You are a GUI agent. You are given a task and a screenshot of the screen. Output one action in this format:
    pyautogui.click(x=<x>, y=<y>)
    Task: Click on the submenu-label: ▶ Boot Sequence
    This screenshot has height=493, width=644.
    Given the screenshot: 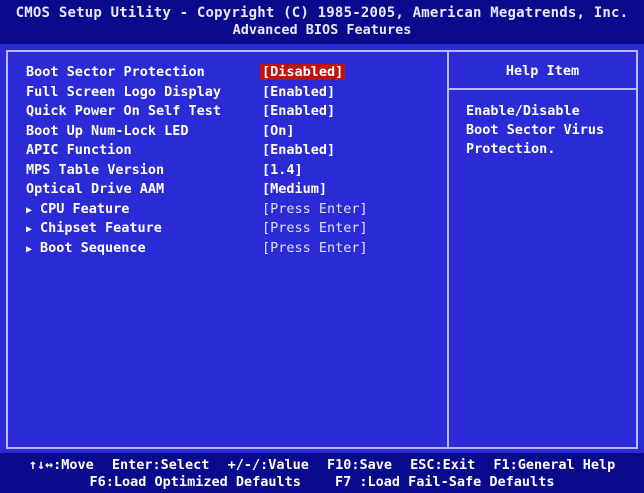 What is the action you would take?
    pyautogui.click(x=86, y=247)
    